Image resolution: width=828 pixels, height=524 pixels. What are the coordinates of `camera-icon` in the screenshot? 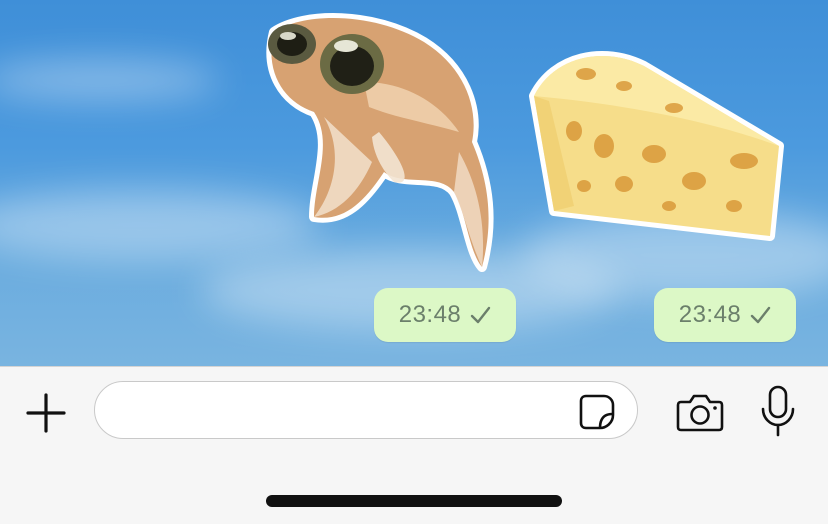 It's located at (700, 412).